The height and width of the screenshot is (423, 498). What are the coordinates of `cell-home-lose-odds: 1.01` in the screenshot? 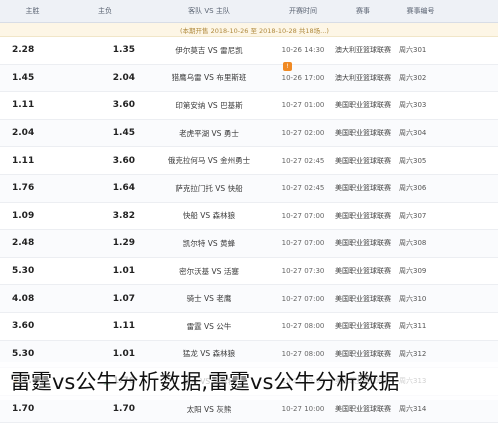 It's located at (105, 271).